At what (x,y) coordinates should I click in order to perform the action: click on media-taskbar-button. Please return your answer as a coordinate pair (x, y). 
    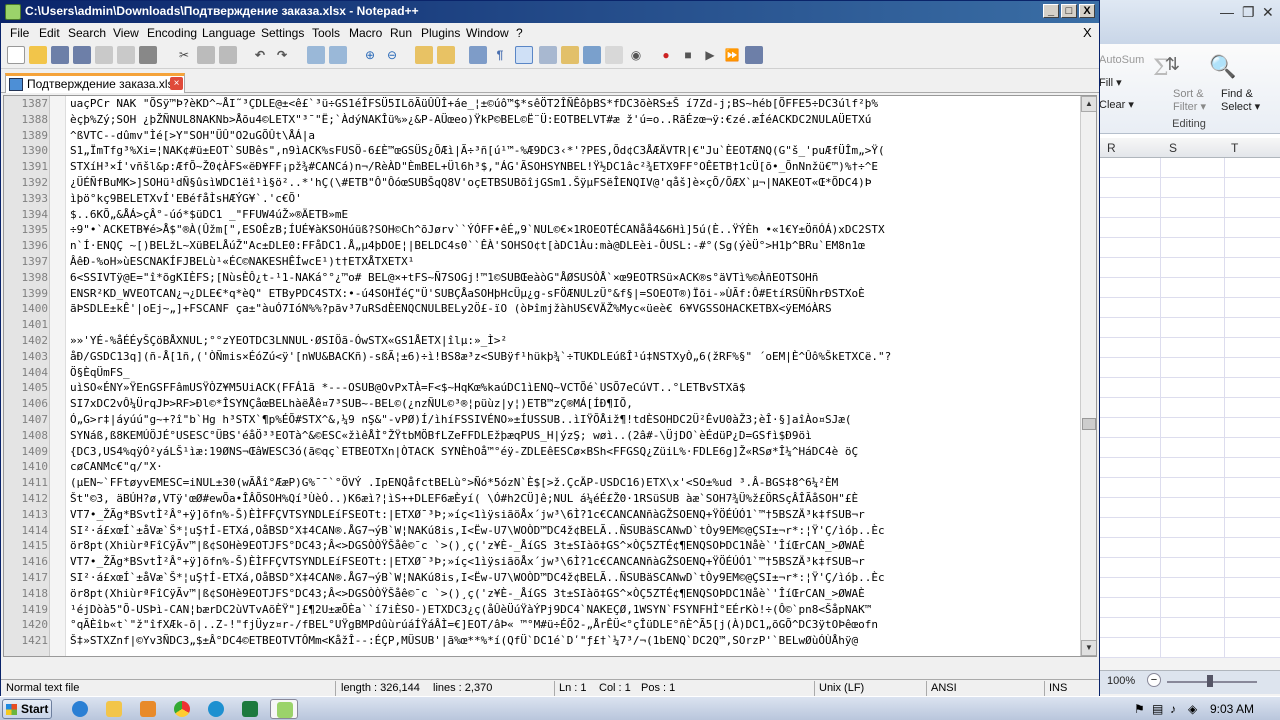
    Looking at the image, I should click on (148, 709).